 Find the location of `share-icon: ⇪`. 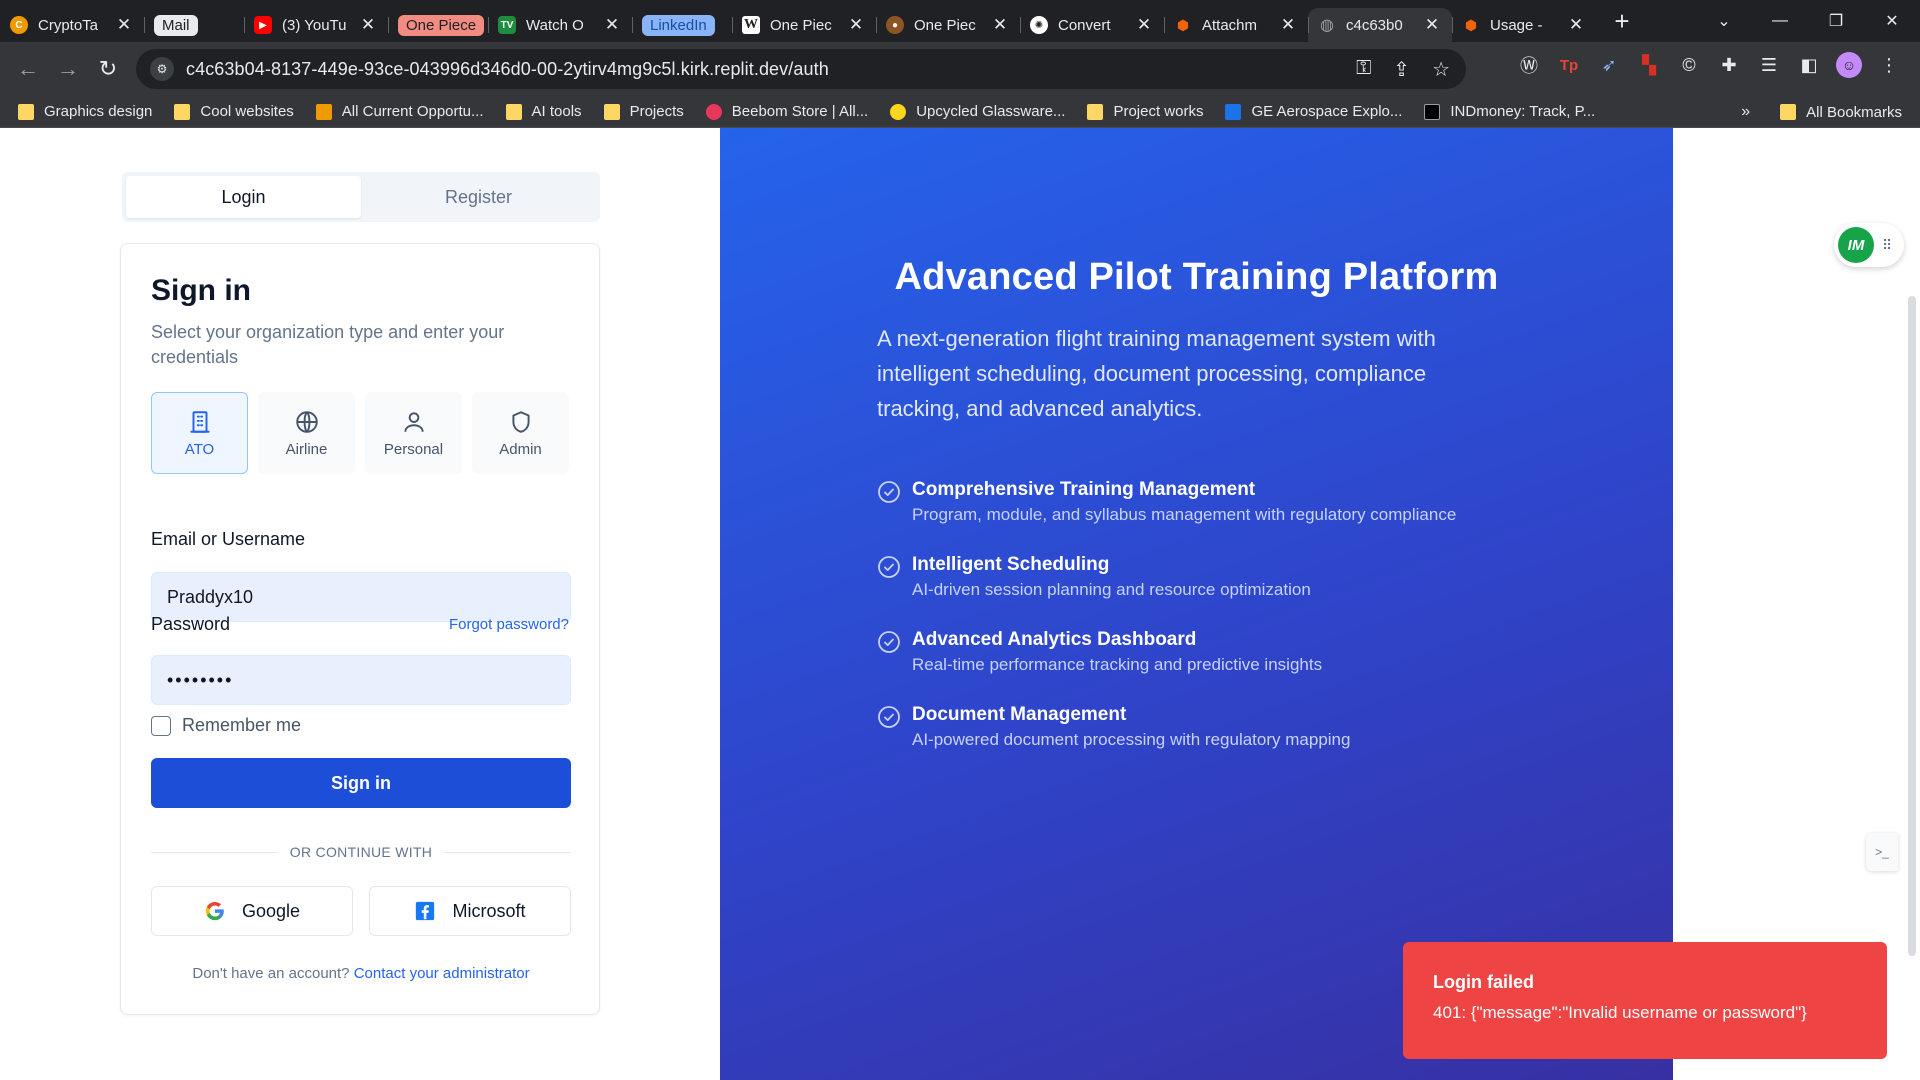

share-icon: ⇪ is located at coordinates (1401, 69).